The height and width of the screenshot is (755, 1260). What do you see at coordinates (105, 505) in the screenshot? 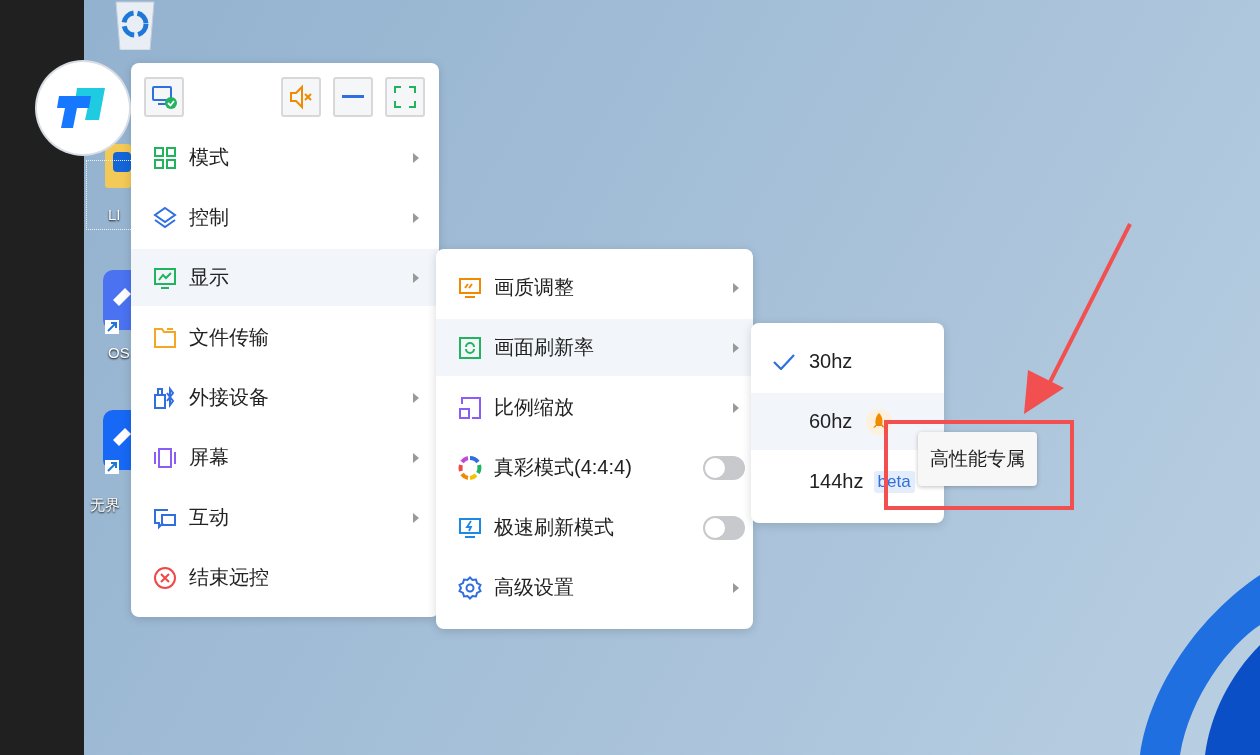
I see `desktop-icon-label: 无界` at bounding box center [105, 505].